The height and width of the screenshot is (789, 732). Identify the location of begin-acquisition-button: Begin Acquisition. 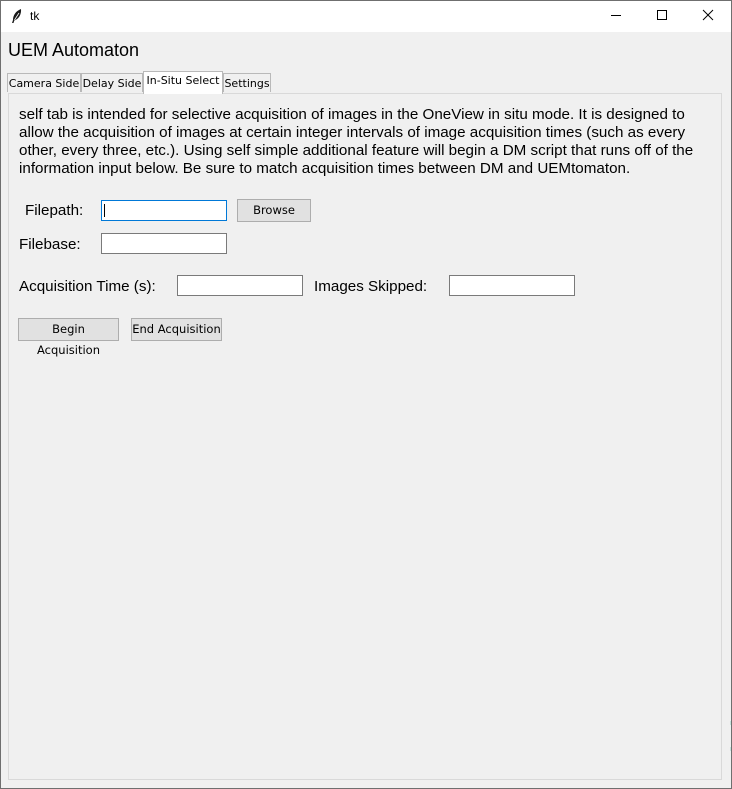
(68, 337).